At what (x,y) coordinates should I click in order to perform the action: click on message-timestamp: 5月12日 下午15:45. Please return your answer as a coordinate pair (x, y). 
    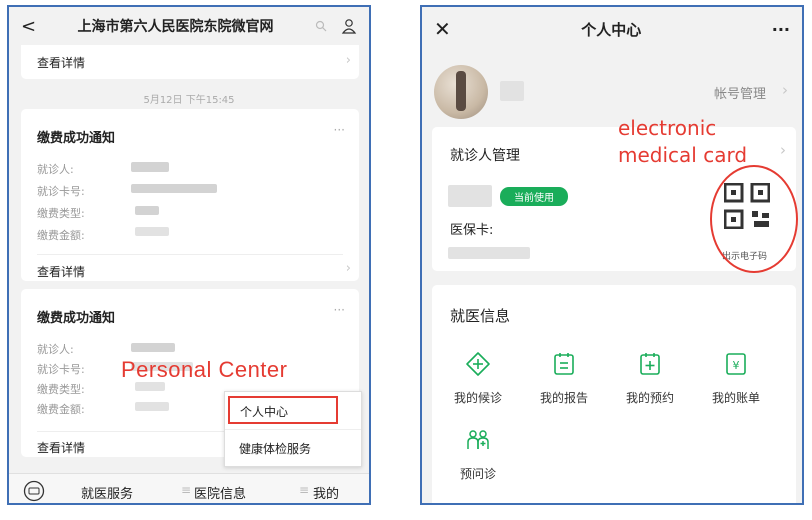
    Looking at the image, I should click on (189, 100).